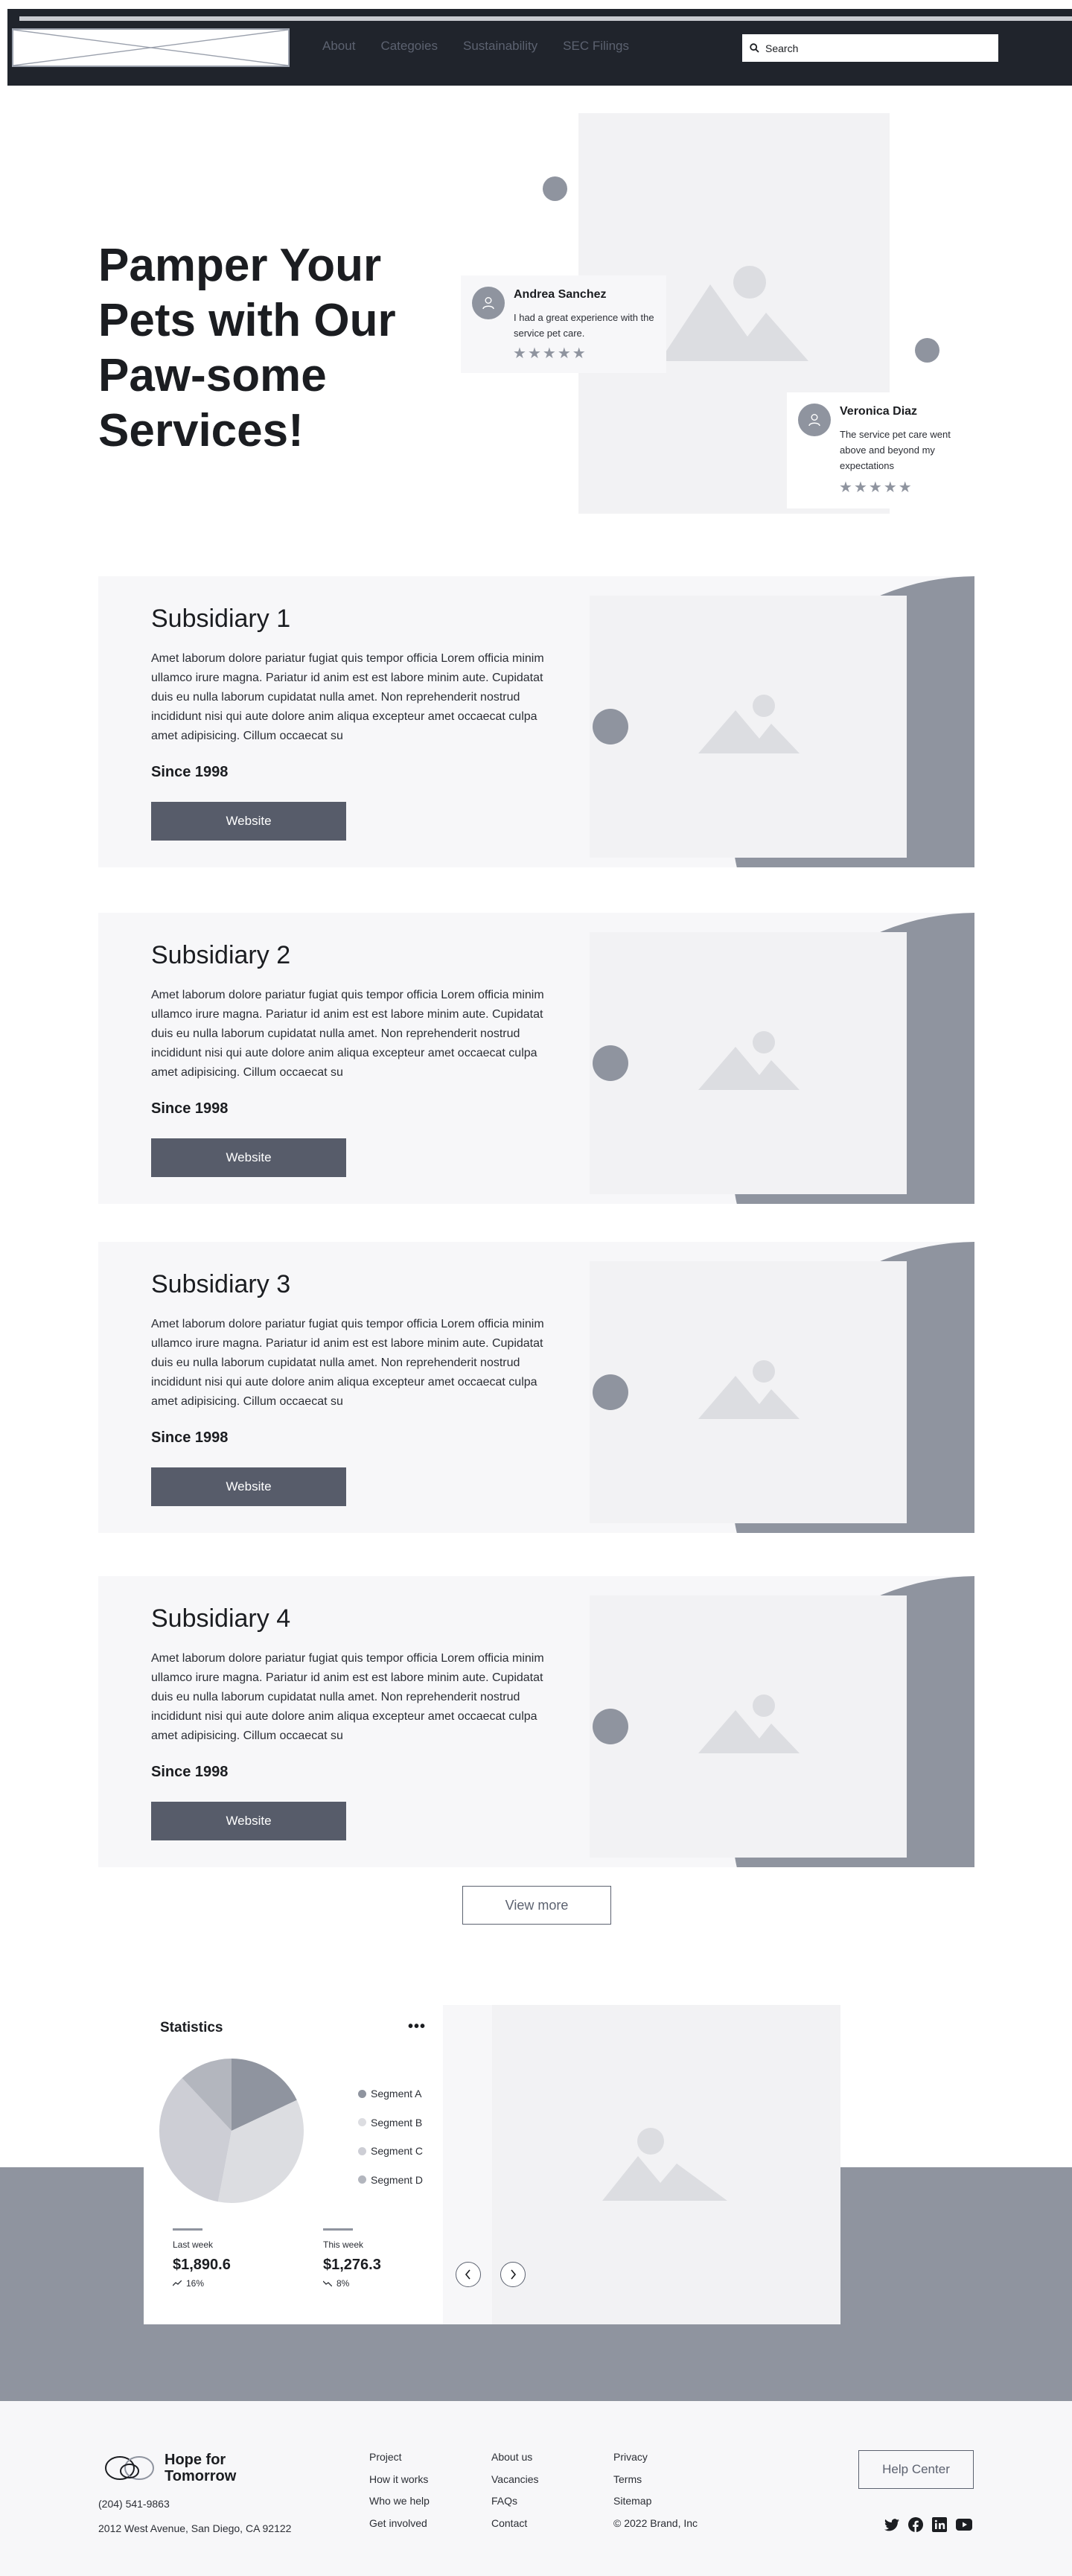 The width and height of the screenshot is (1072, 2576). I want to click on subsidiary-since: Since 1998, so click(190, 1108).